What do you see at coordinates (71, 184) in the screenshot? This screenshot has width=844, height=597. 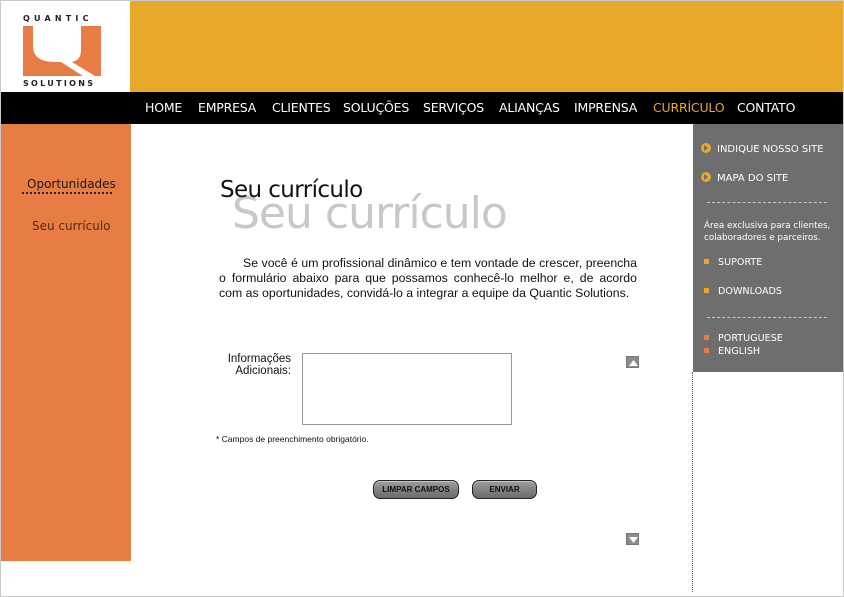 I see `sidebar-title: Oportunidades` at bounding box center [71, 184].